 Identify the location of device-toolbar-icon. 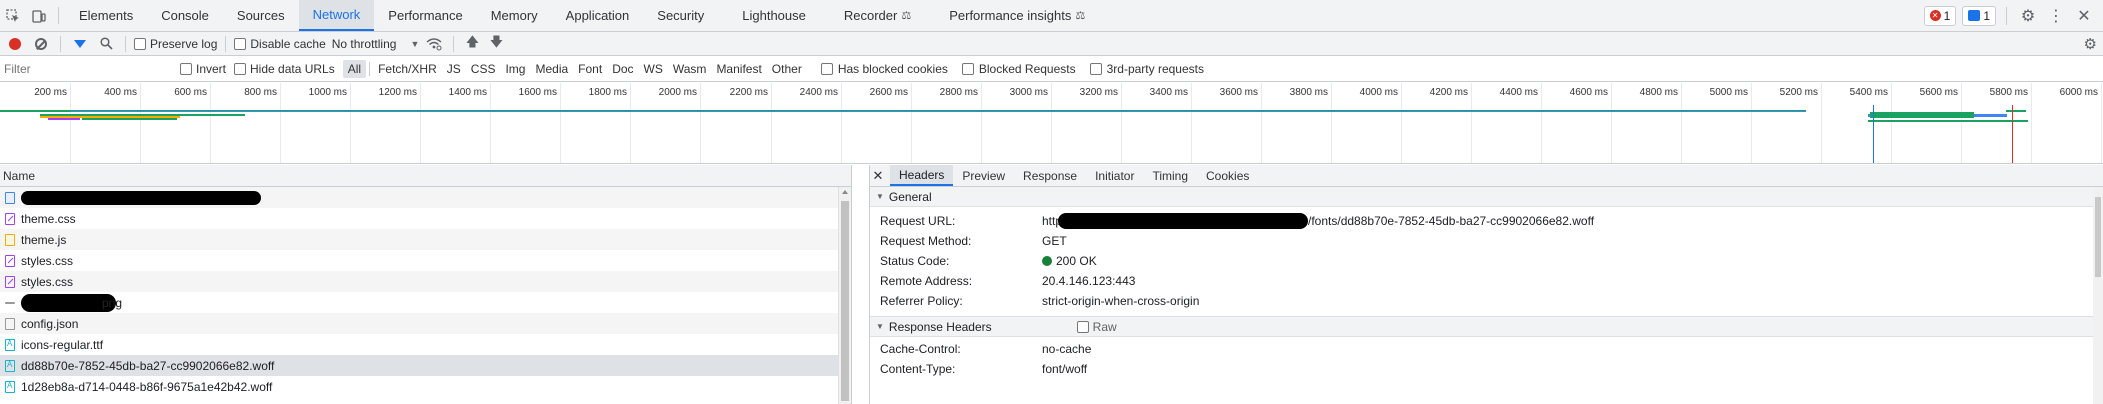
(39, 15).